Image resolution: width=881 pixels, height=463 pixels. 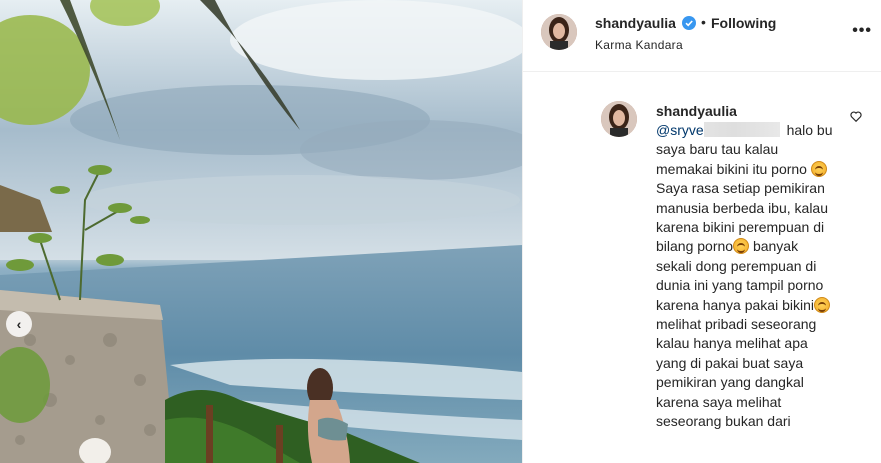 What do you see at coordinates (689, 23) in the screenshot?
I see `verified-badge-icon` at bounding box center [689, 23].